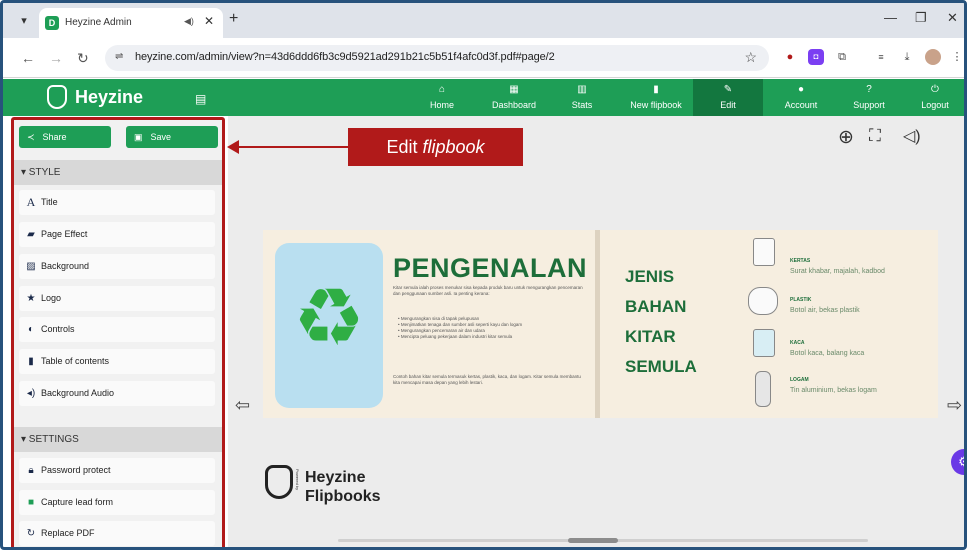 This screenshot has width=967, height=550. What do you see at coordinates (656, 89) in the screenshot?
I see `new-flipbook-icon: ▮` at bounding box center [656, 89].